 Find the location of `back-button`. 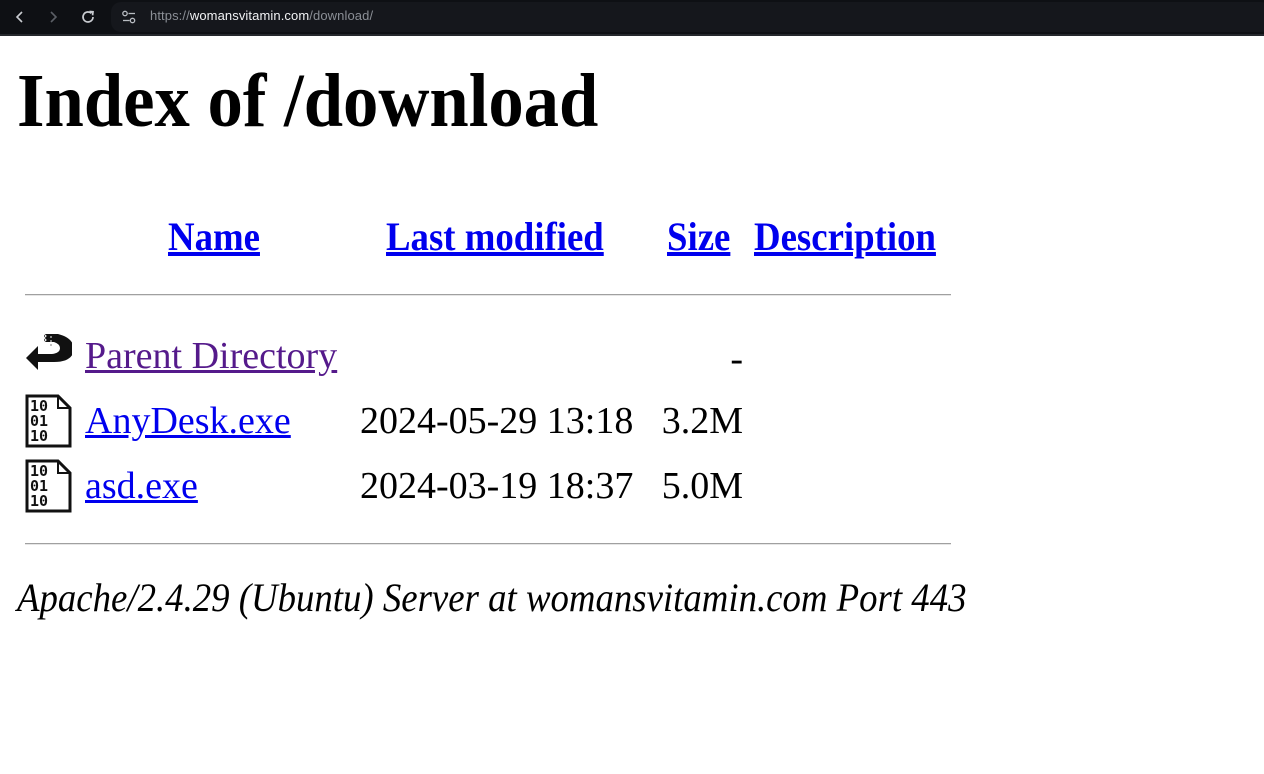

back-button is located at coordinates (20, 17).